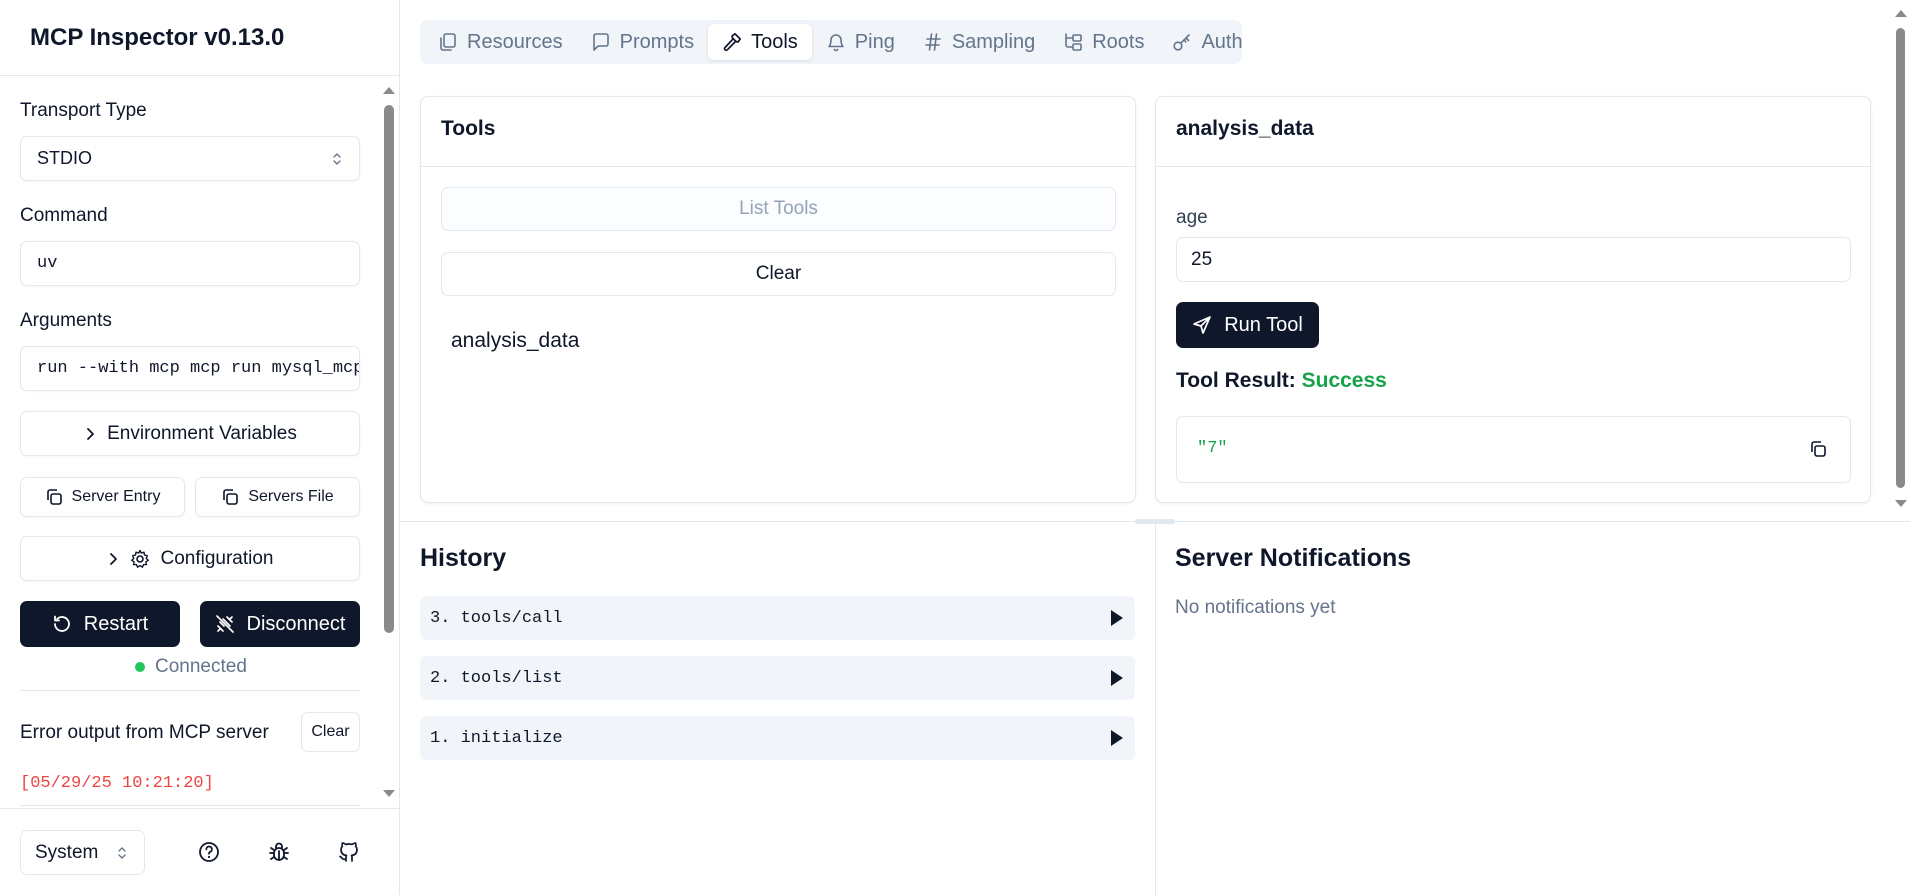 The width and height of the screenshot is (1910, 895). I want to click on arguments-label: Arguments, so click(66, 320).